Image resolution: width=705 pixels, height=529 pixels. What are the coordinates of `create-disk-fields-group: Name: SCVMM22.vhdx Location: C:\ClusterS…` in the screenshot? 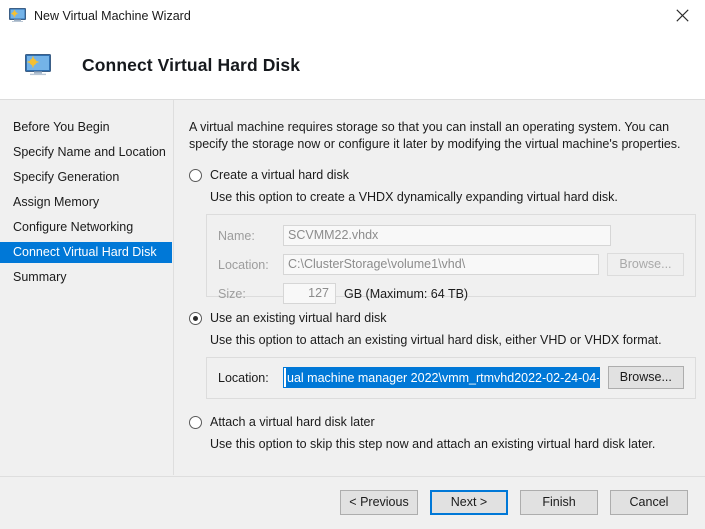 It's located at (451, 259).